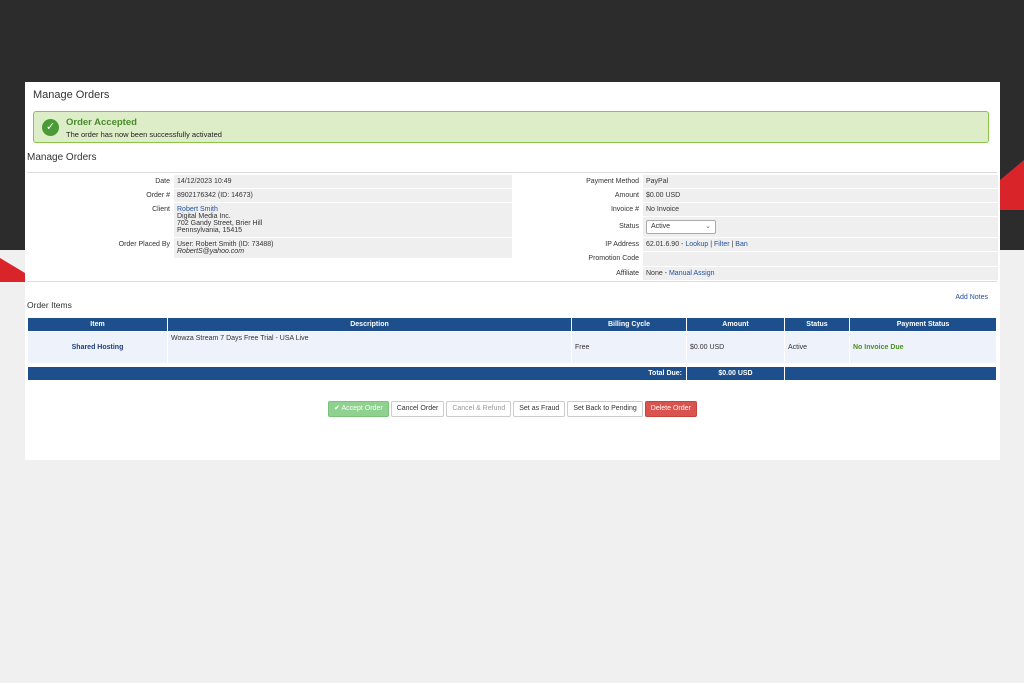  What do you see at coordinates (211, 251) in the screenshot?
I see `placed-by-email: RobertS@yahoo.com` at bounding box center [211, 251].